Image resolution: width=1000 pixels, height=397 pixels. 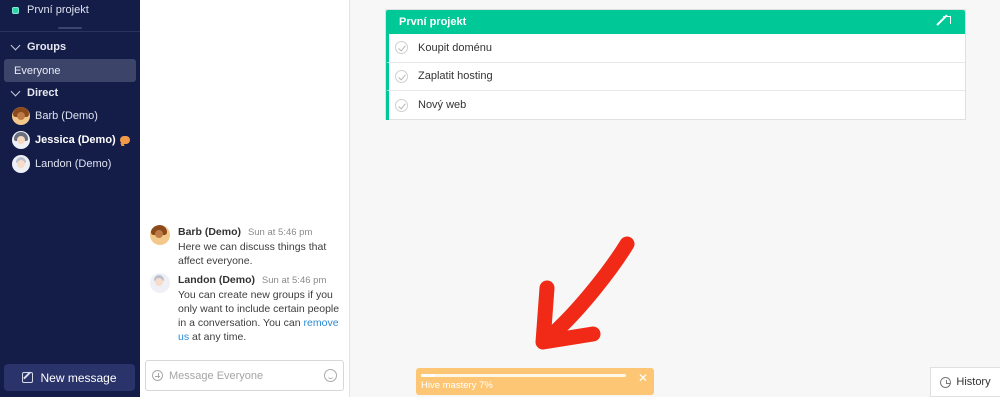 I want to click on sidebar-item-everyone: Everyone, so click(x=70, y=70).